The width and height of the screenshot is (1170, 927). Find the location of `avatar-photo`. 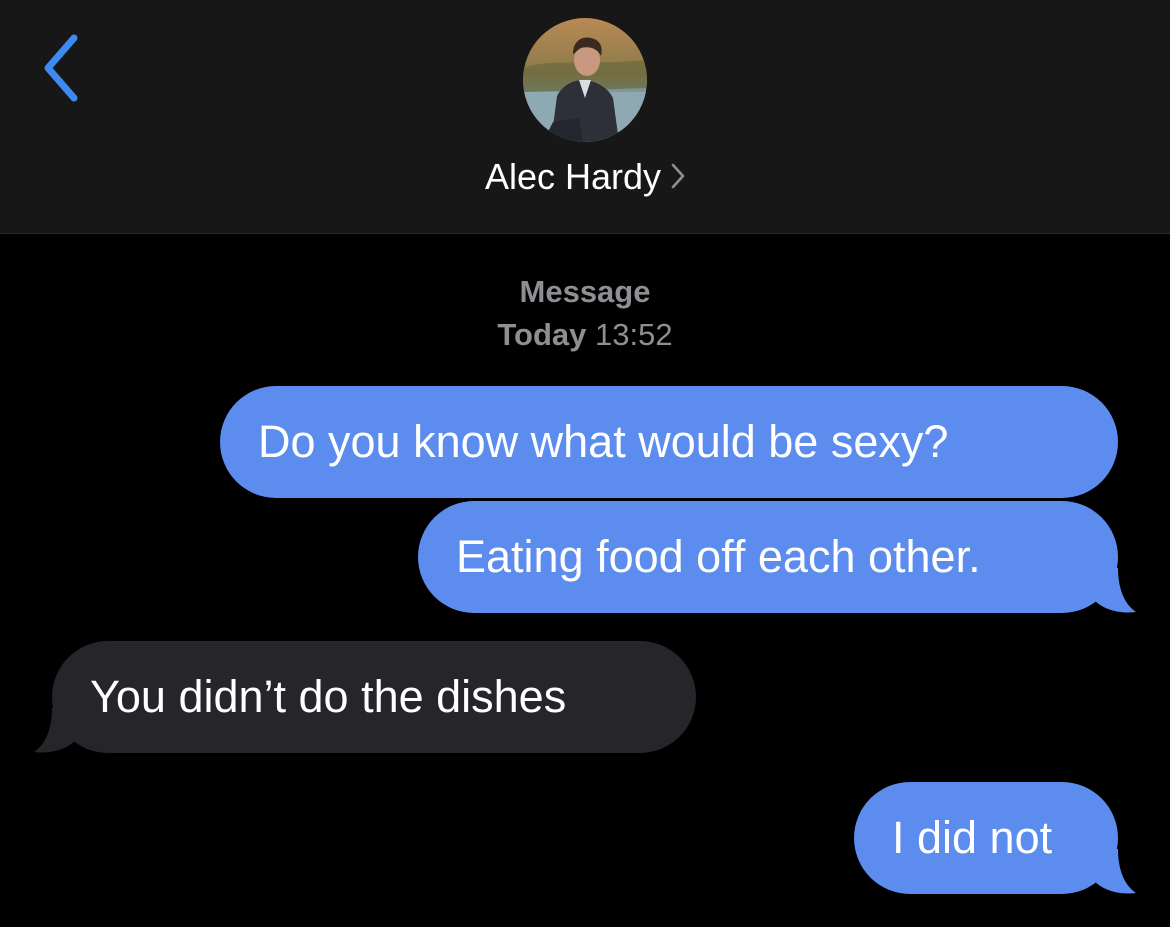

avatar-photo is located at coordinates (585, 80).